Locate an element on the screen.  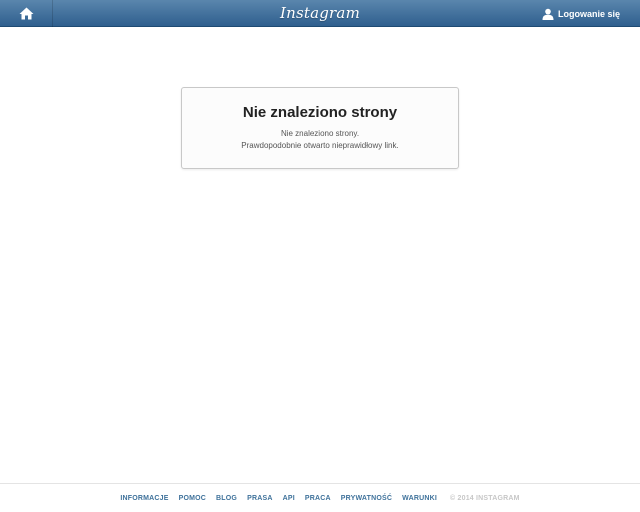
footer-link-warunki: WARUNKI is located at coordinates (419, 498).